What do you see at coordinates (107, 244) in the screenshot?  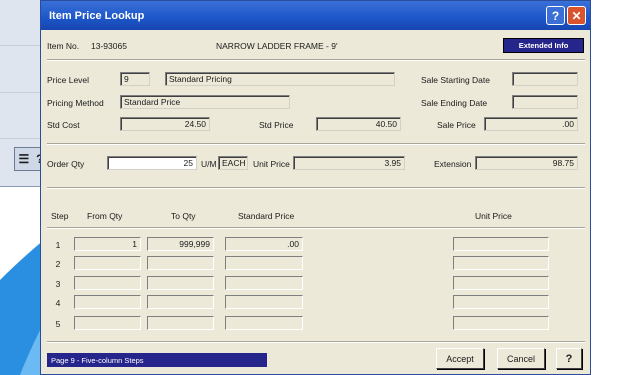 I see `from-qty-cell: 1` at bounding box center [107, 244].